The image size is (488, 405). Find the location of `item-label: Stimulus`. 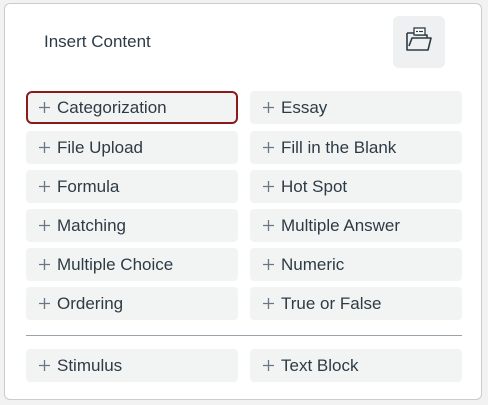

item-label: Stimulus is located at coordinates (90, 365).